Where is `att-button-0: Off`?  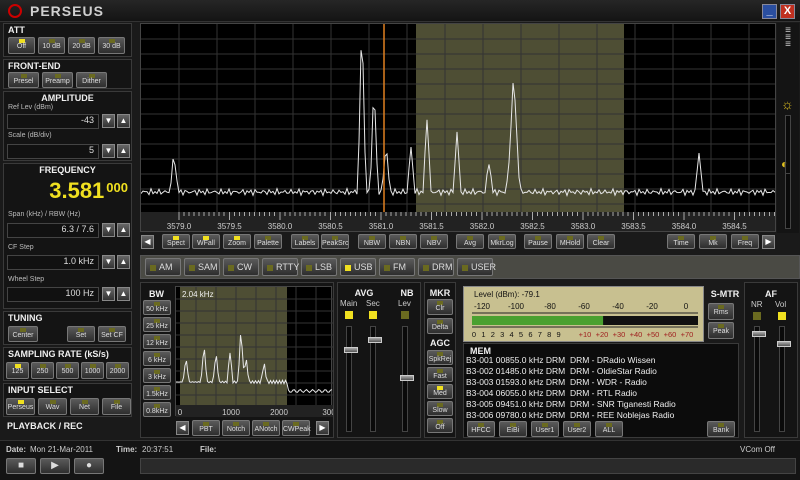 att-button-0: Off is located at coordinates (21, 45).